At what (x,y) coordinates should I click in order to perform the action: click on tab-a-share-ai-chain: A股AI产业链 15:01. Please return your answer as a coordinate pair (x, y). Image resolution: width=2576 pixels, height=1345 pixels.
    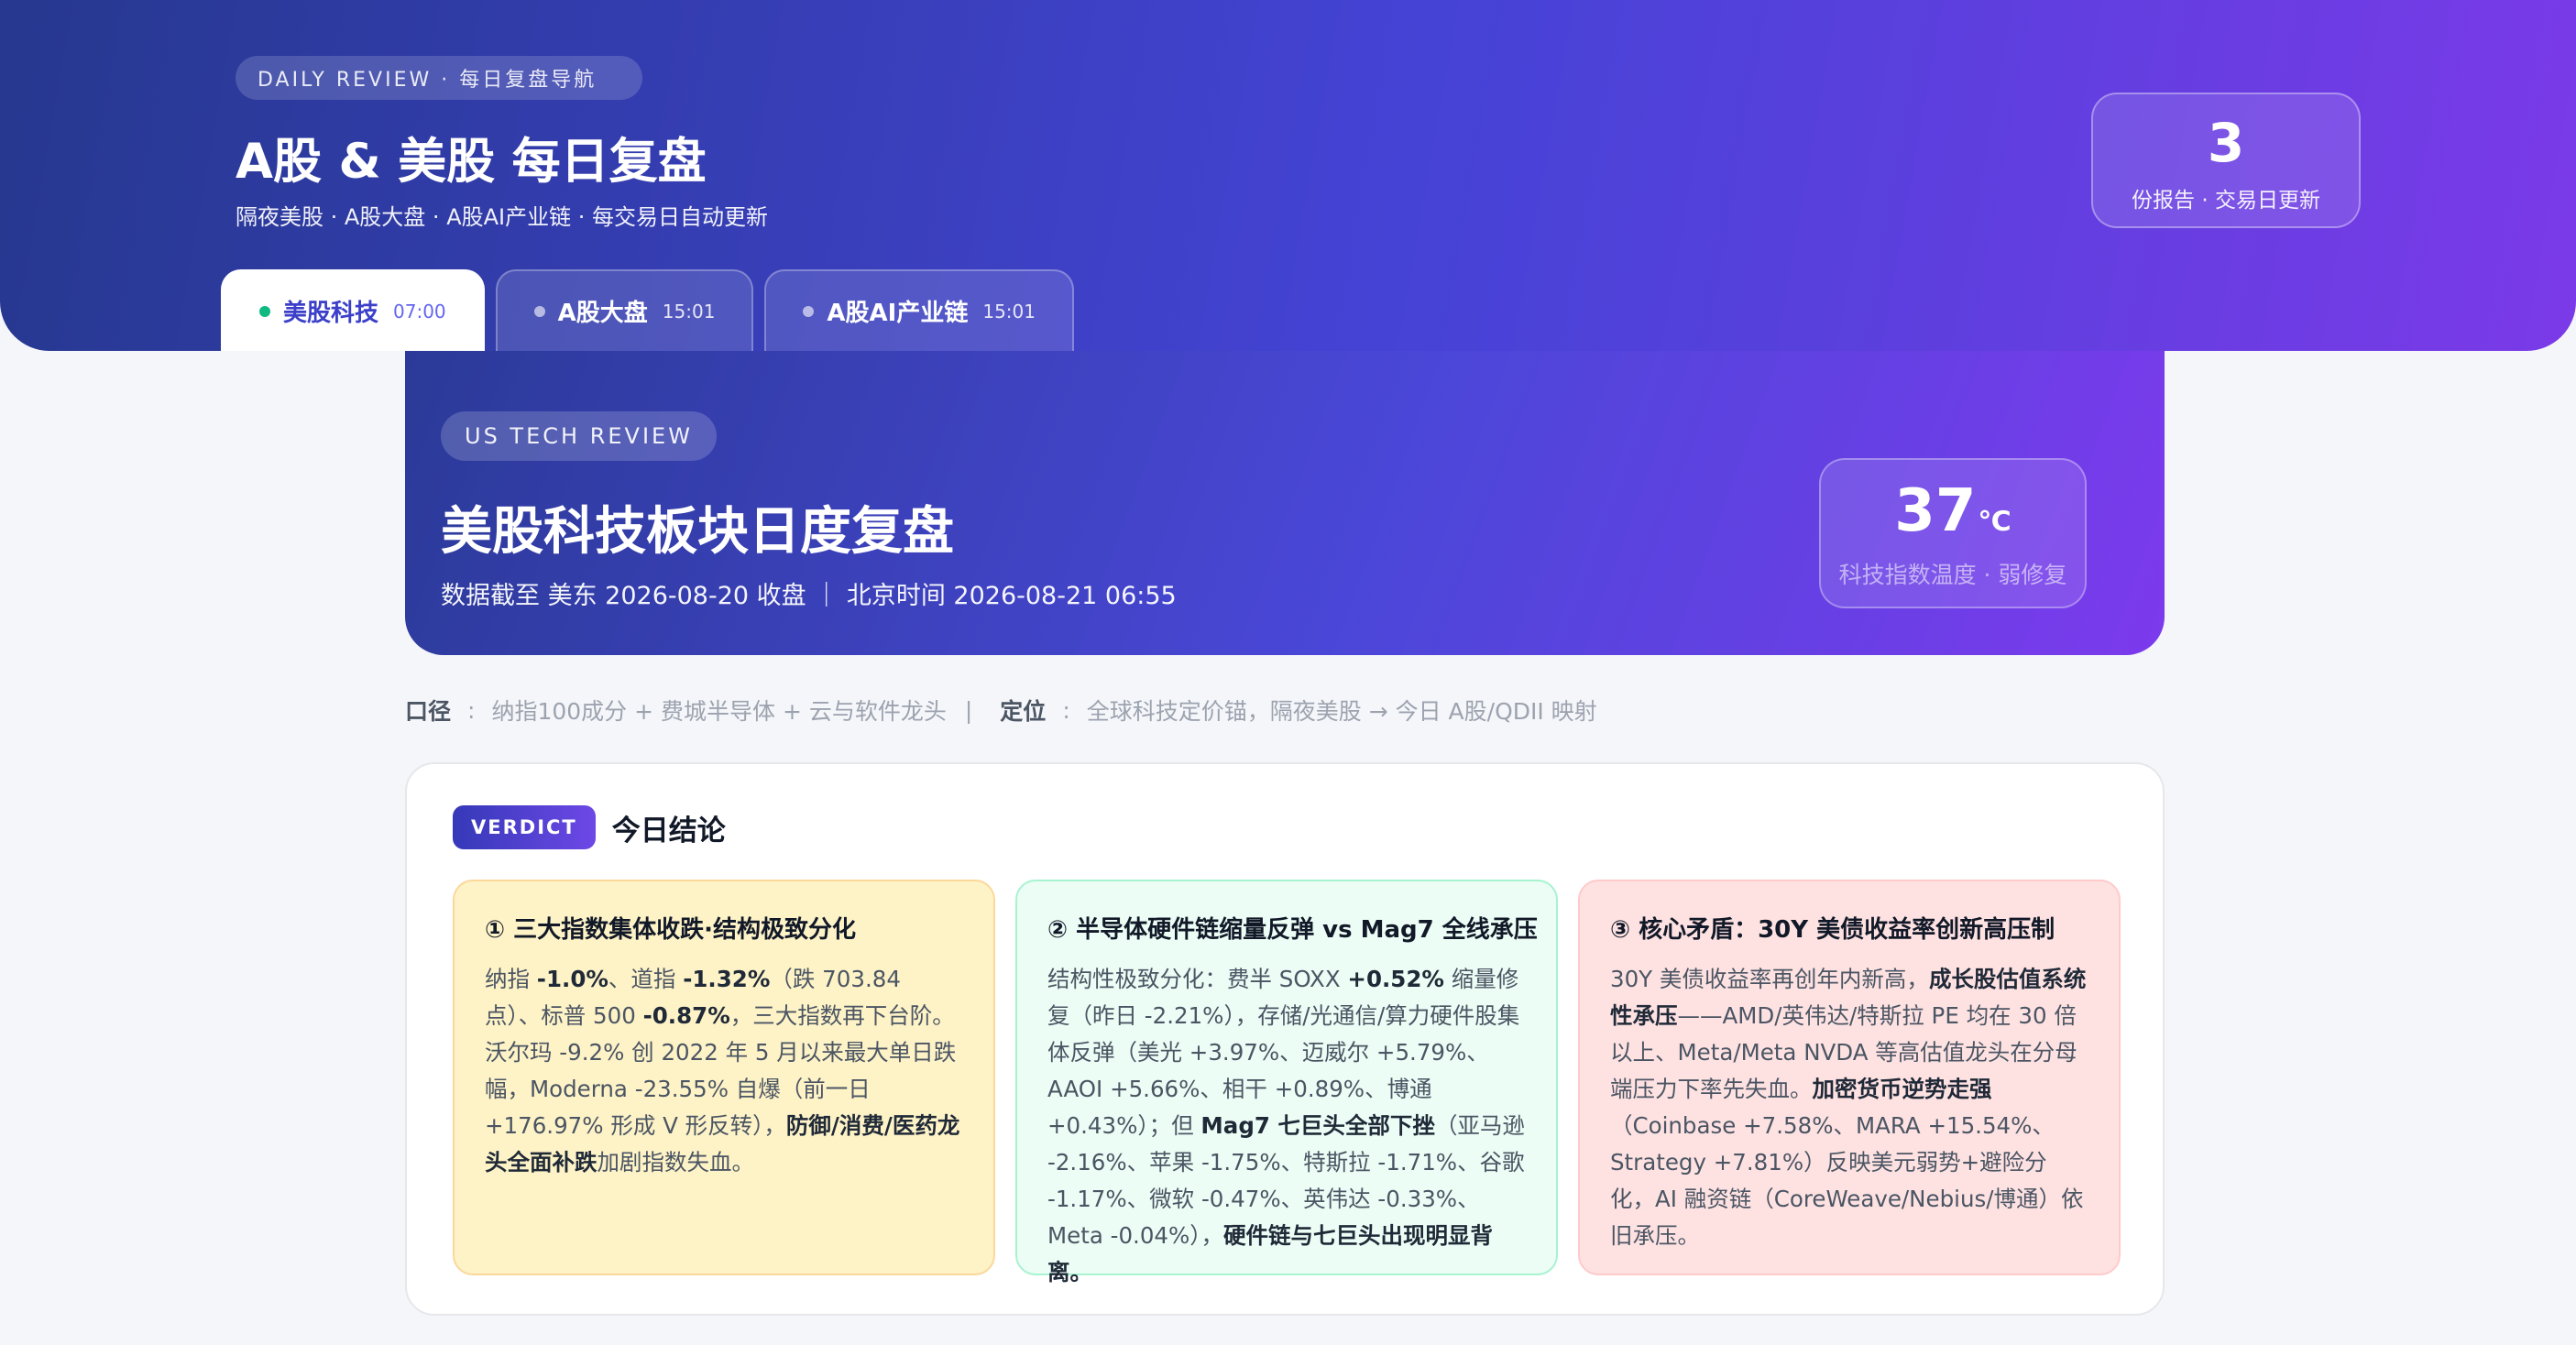
    Looking at the image, I should click on (919, 310).